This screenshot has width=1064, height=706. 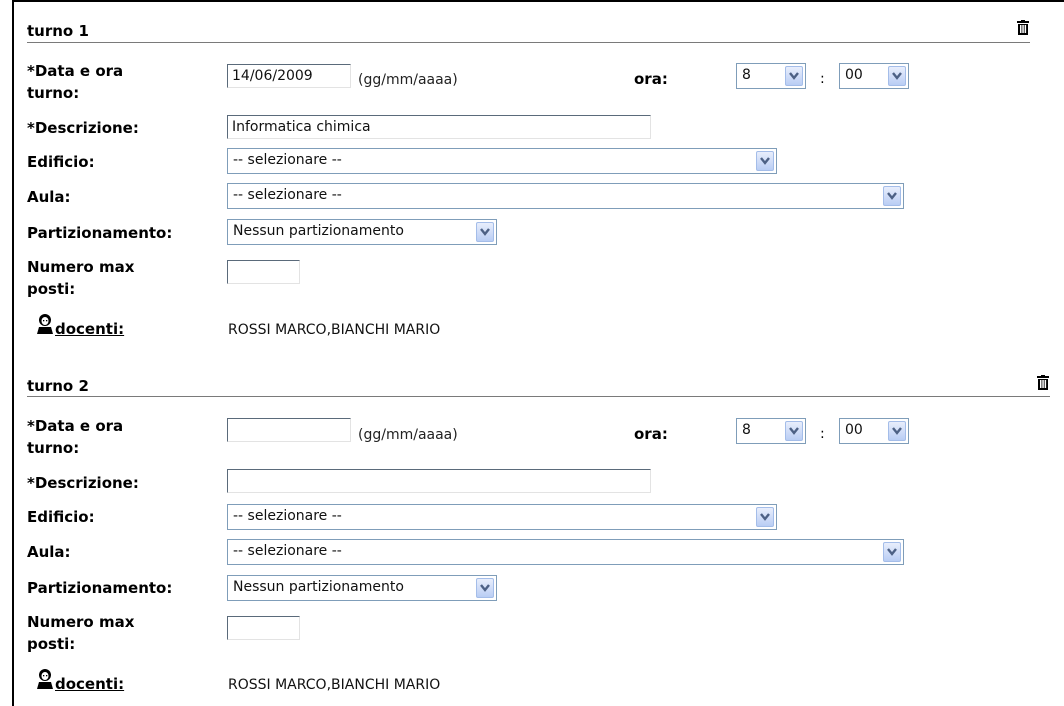 What do you see at coordinates (58, 31) in the screenshot?
I see `turno-title: turno 1` at bounding box center [58, 31].